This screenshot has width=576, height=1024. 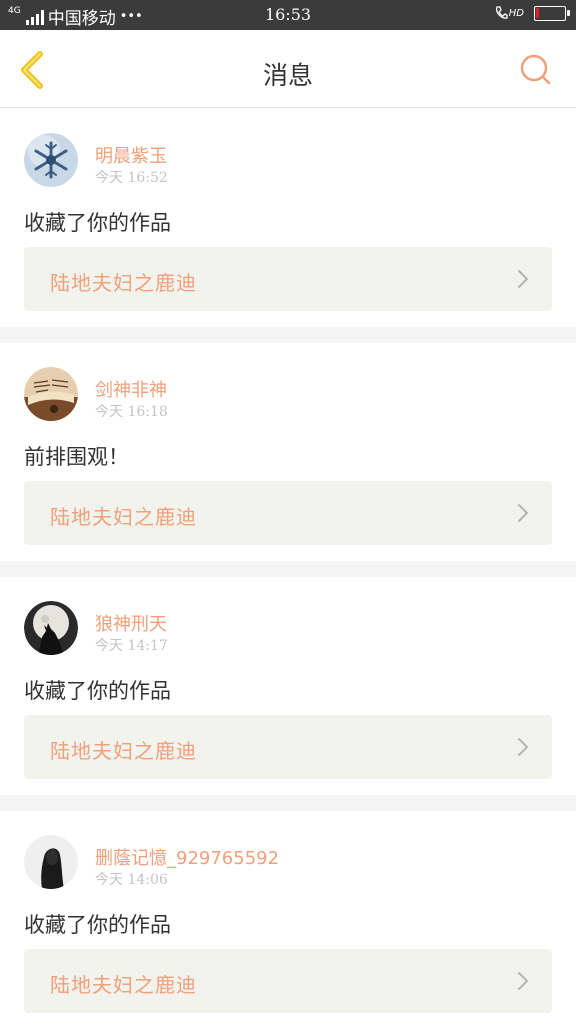 I want to click on book-avatar, so click(x=51, y=394).